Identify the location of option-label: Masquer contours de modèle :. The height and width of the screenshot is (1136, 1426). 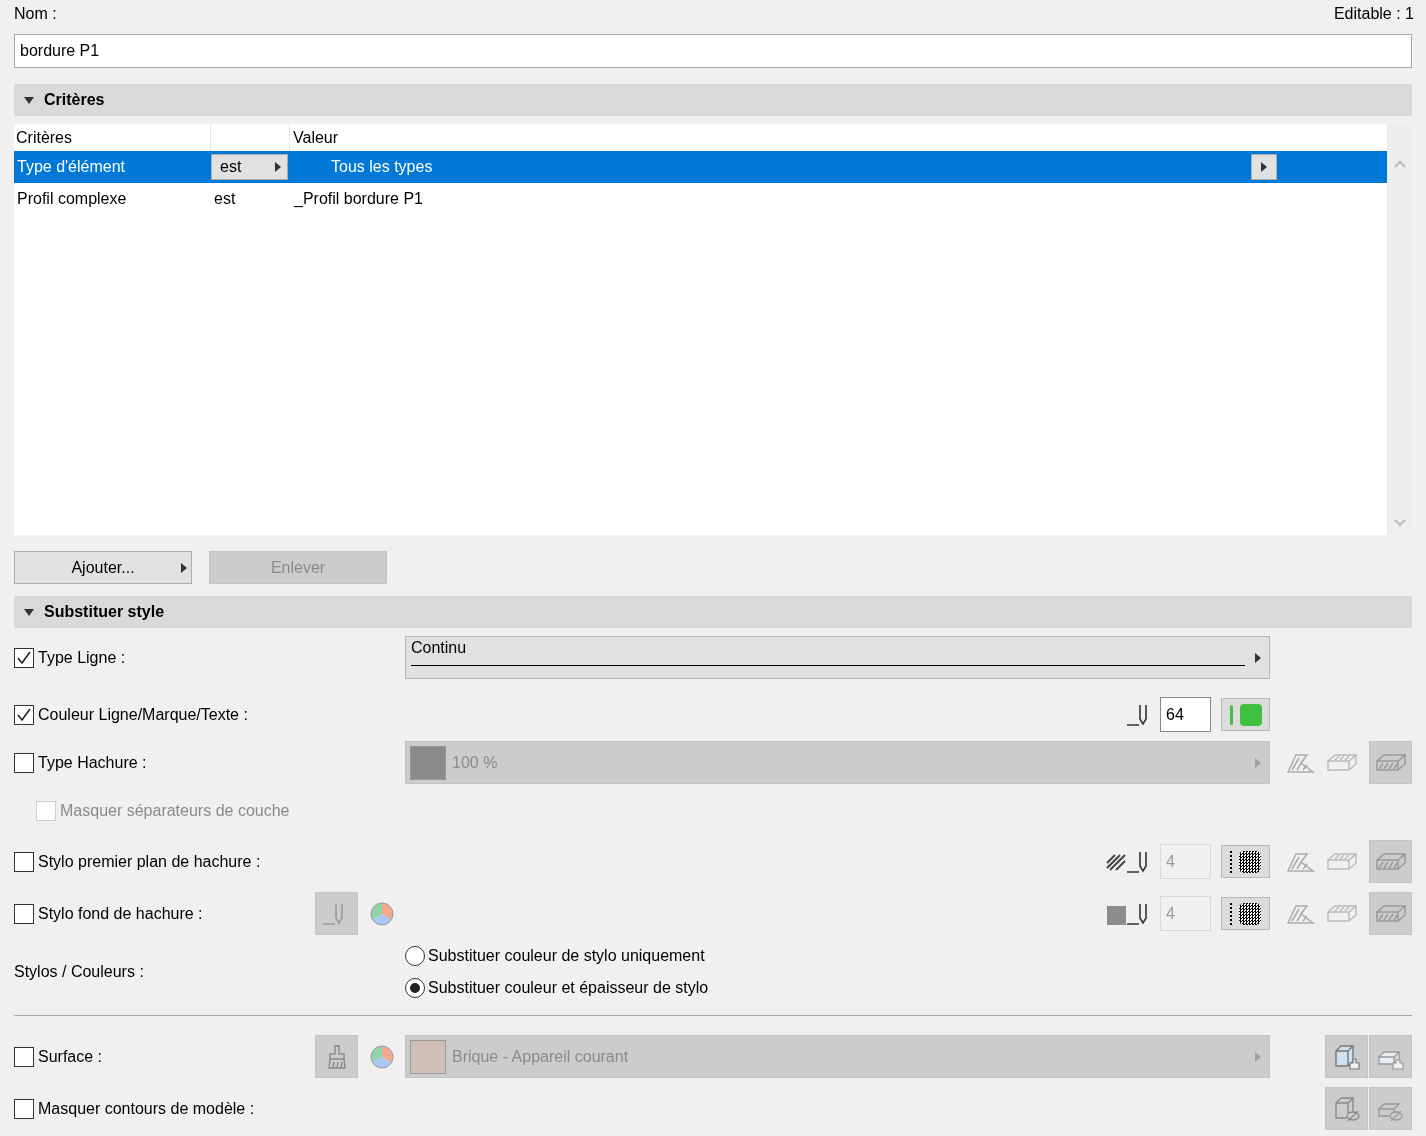
(146, 1108).